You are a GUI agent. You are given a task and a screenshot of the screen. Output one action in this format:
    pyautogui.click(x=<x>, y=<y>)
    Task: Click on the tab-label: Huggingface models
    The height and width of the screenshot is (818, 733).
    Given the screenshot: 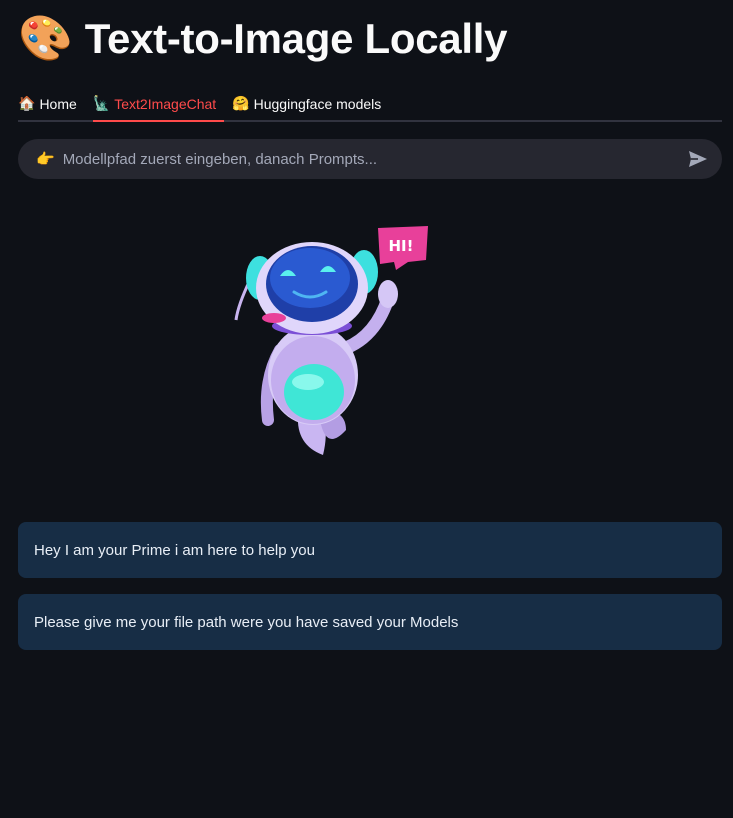 What is the action you would take?
    pyautogui.click(x=317, y=104)
    